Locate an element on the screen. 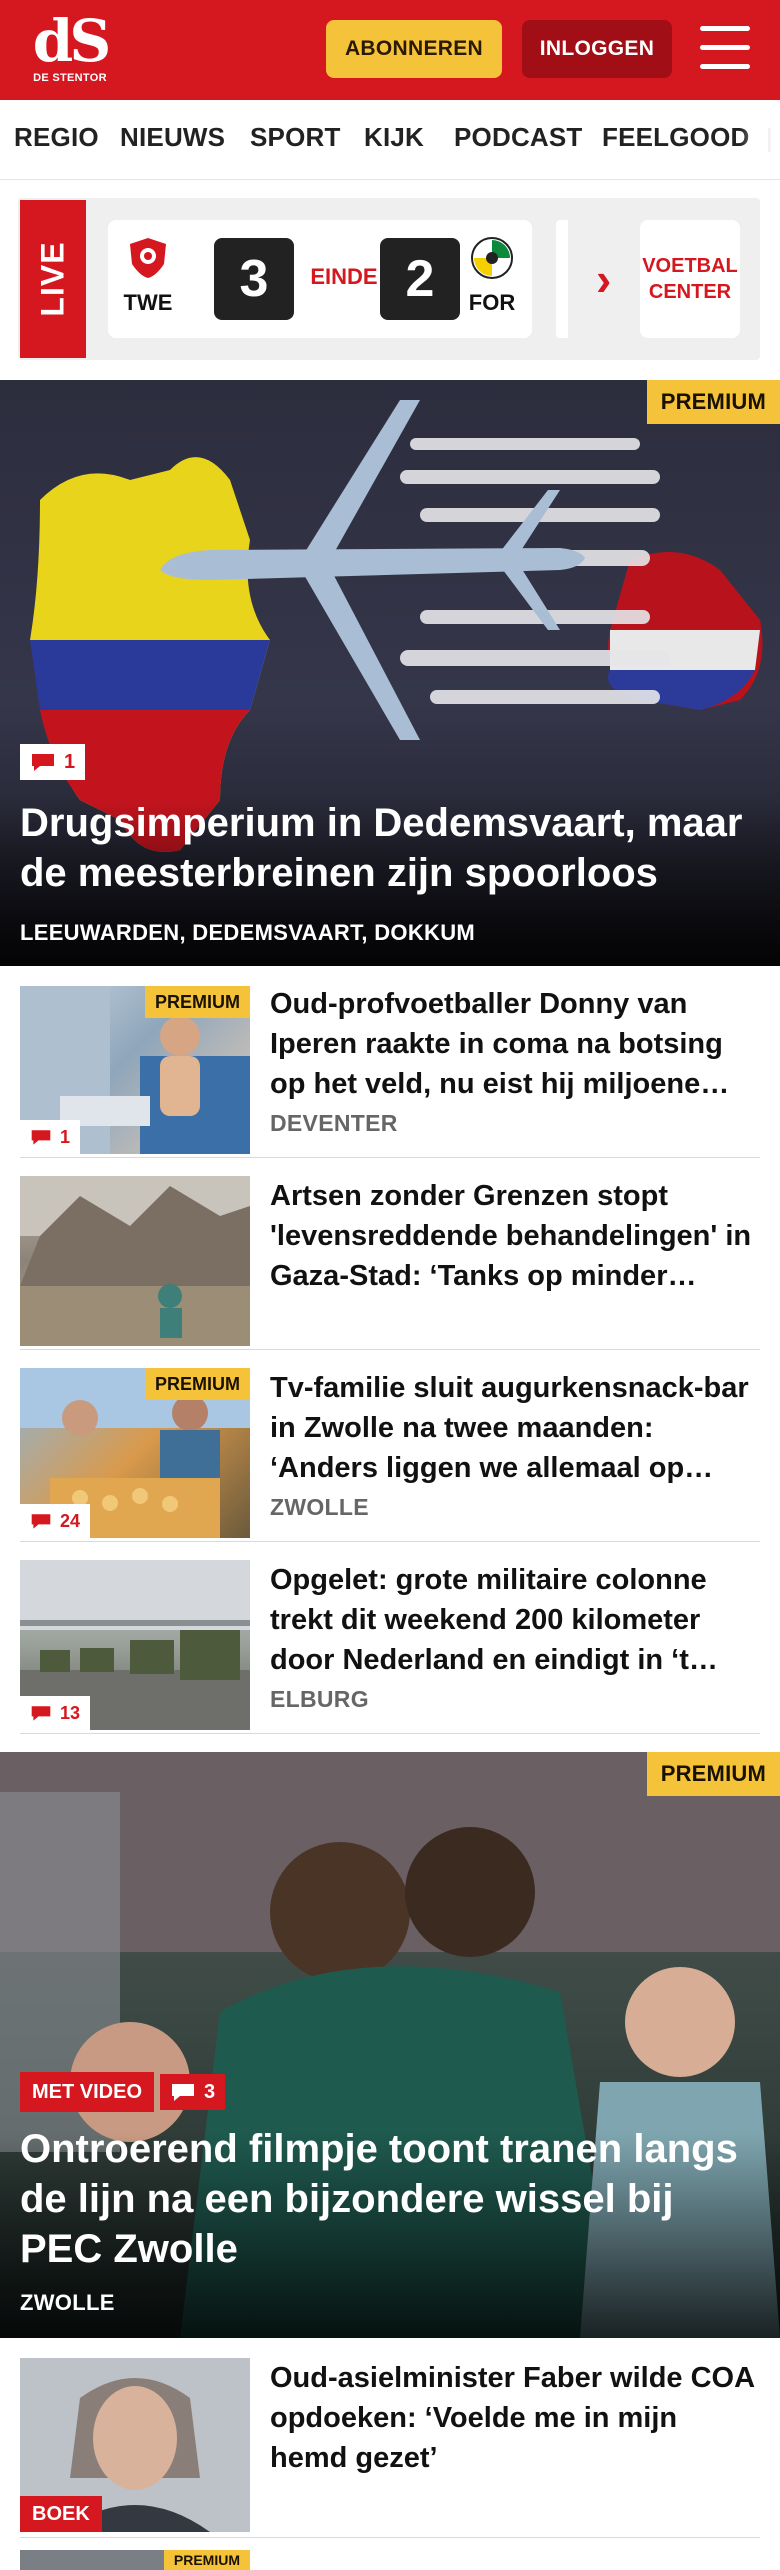 The width and height of the screenshot is (780, 2570). comment-count-badge: 13 is located at coordinates (55, 1713).